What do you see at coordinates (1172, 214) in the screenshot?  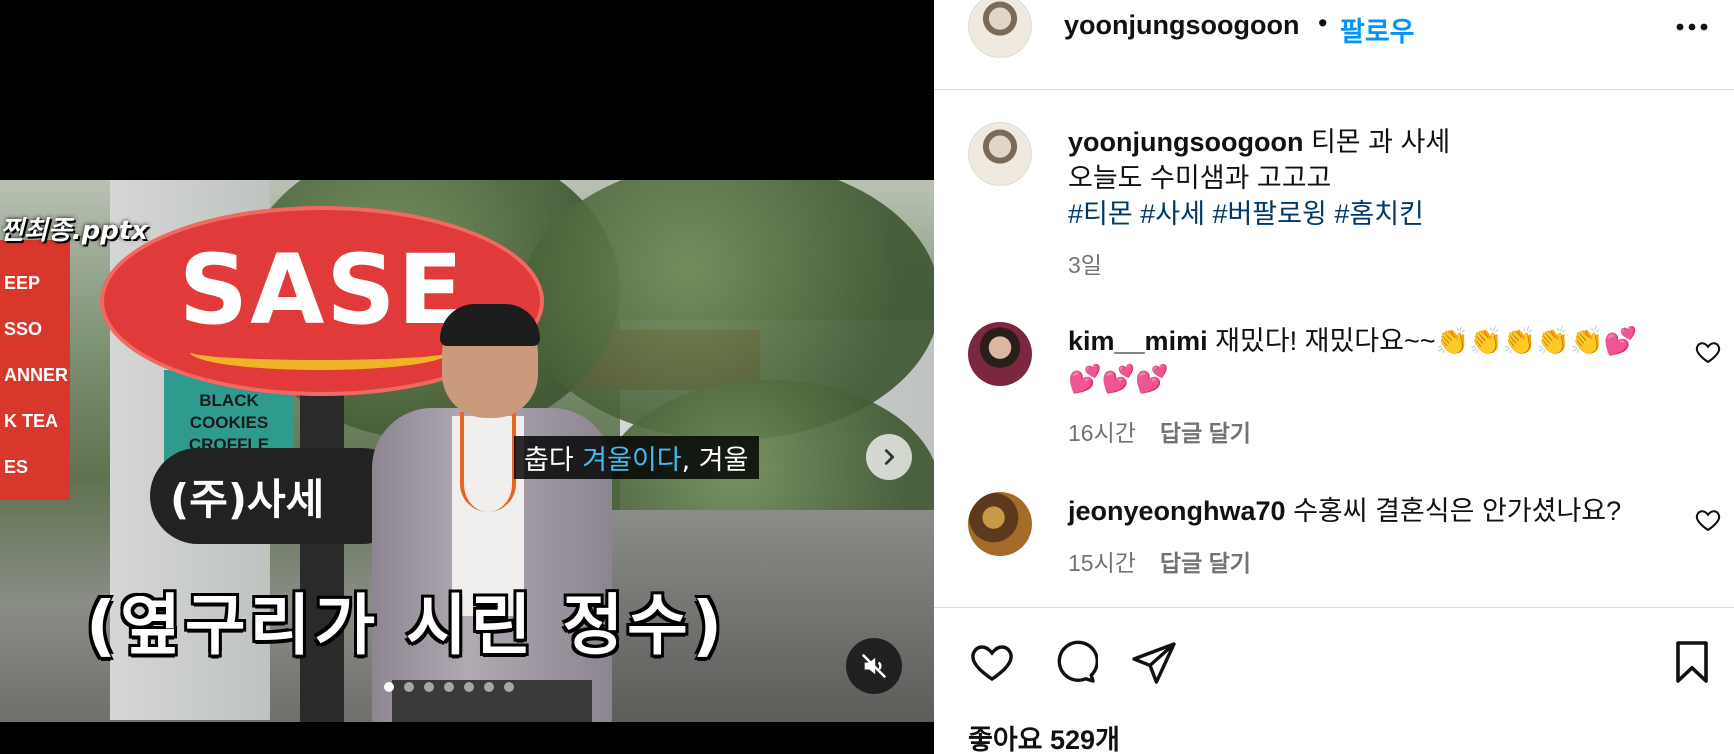 I see `hashtag-link: #사세` at bounding box center [1172, 214].